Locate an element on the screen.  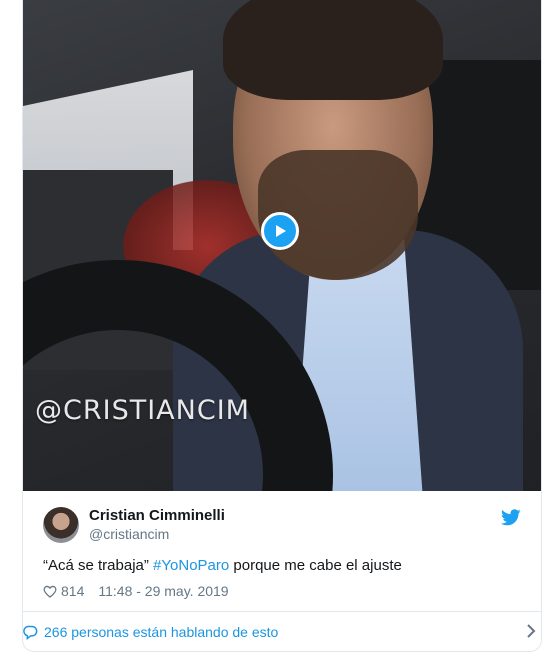
twitter-bird-icon is located at coordinates (511, 517).